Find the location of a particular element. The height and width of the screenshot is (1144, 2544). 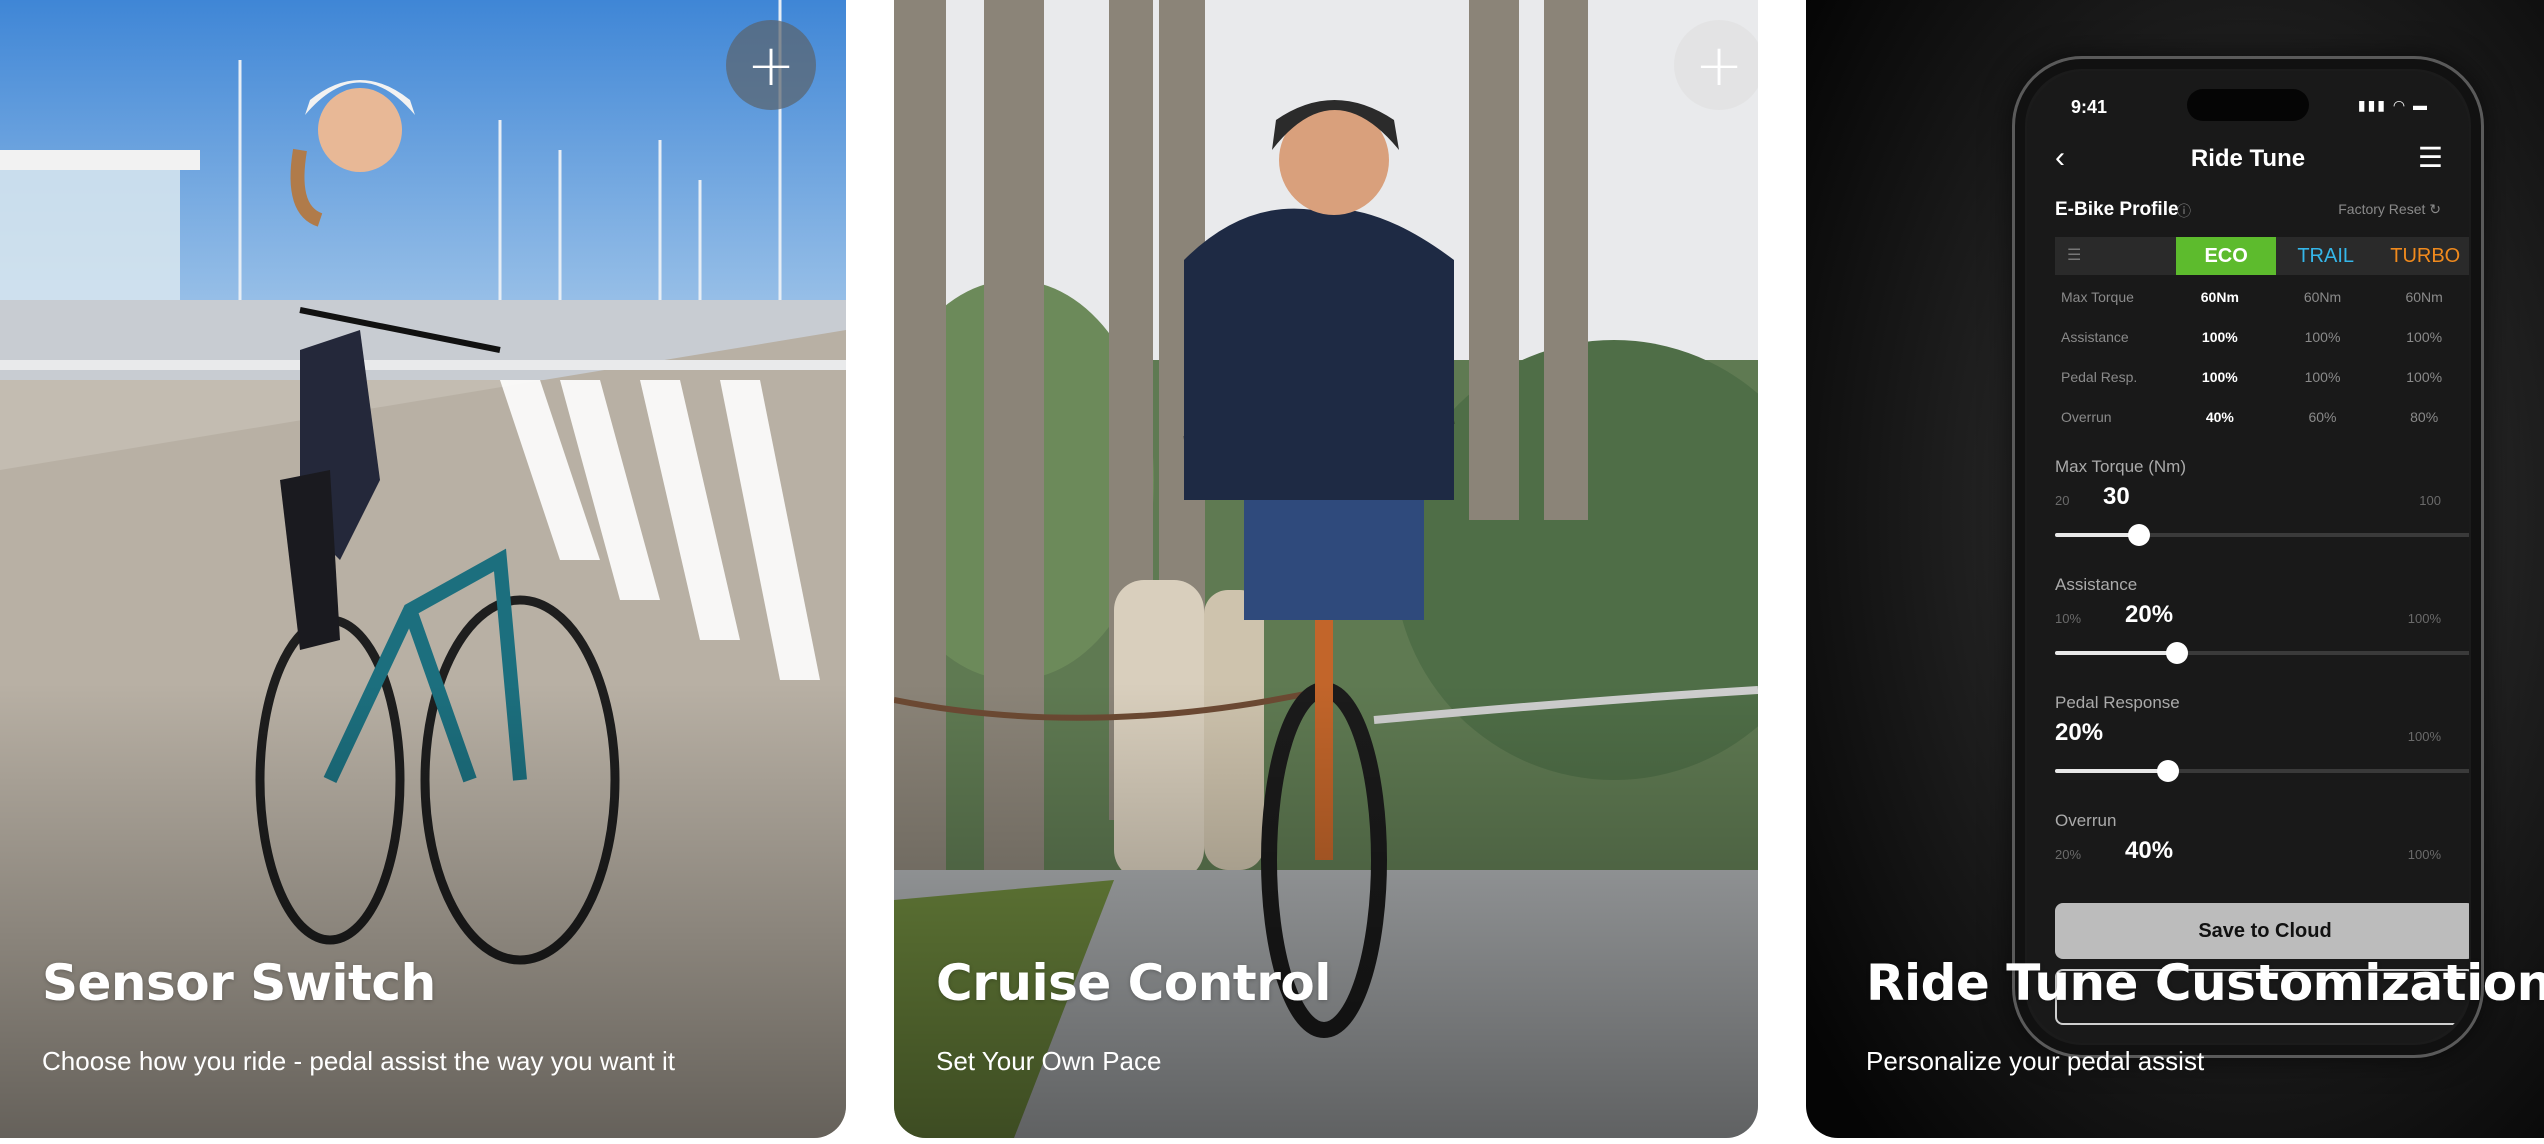

eco-value: 40% is located at coordinates (2219, 417).